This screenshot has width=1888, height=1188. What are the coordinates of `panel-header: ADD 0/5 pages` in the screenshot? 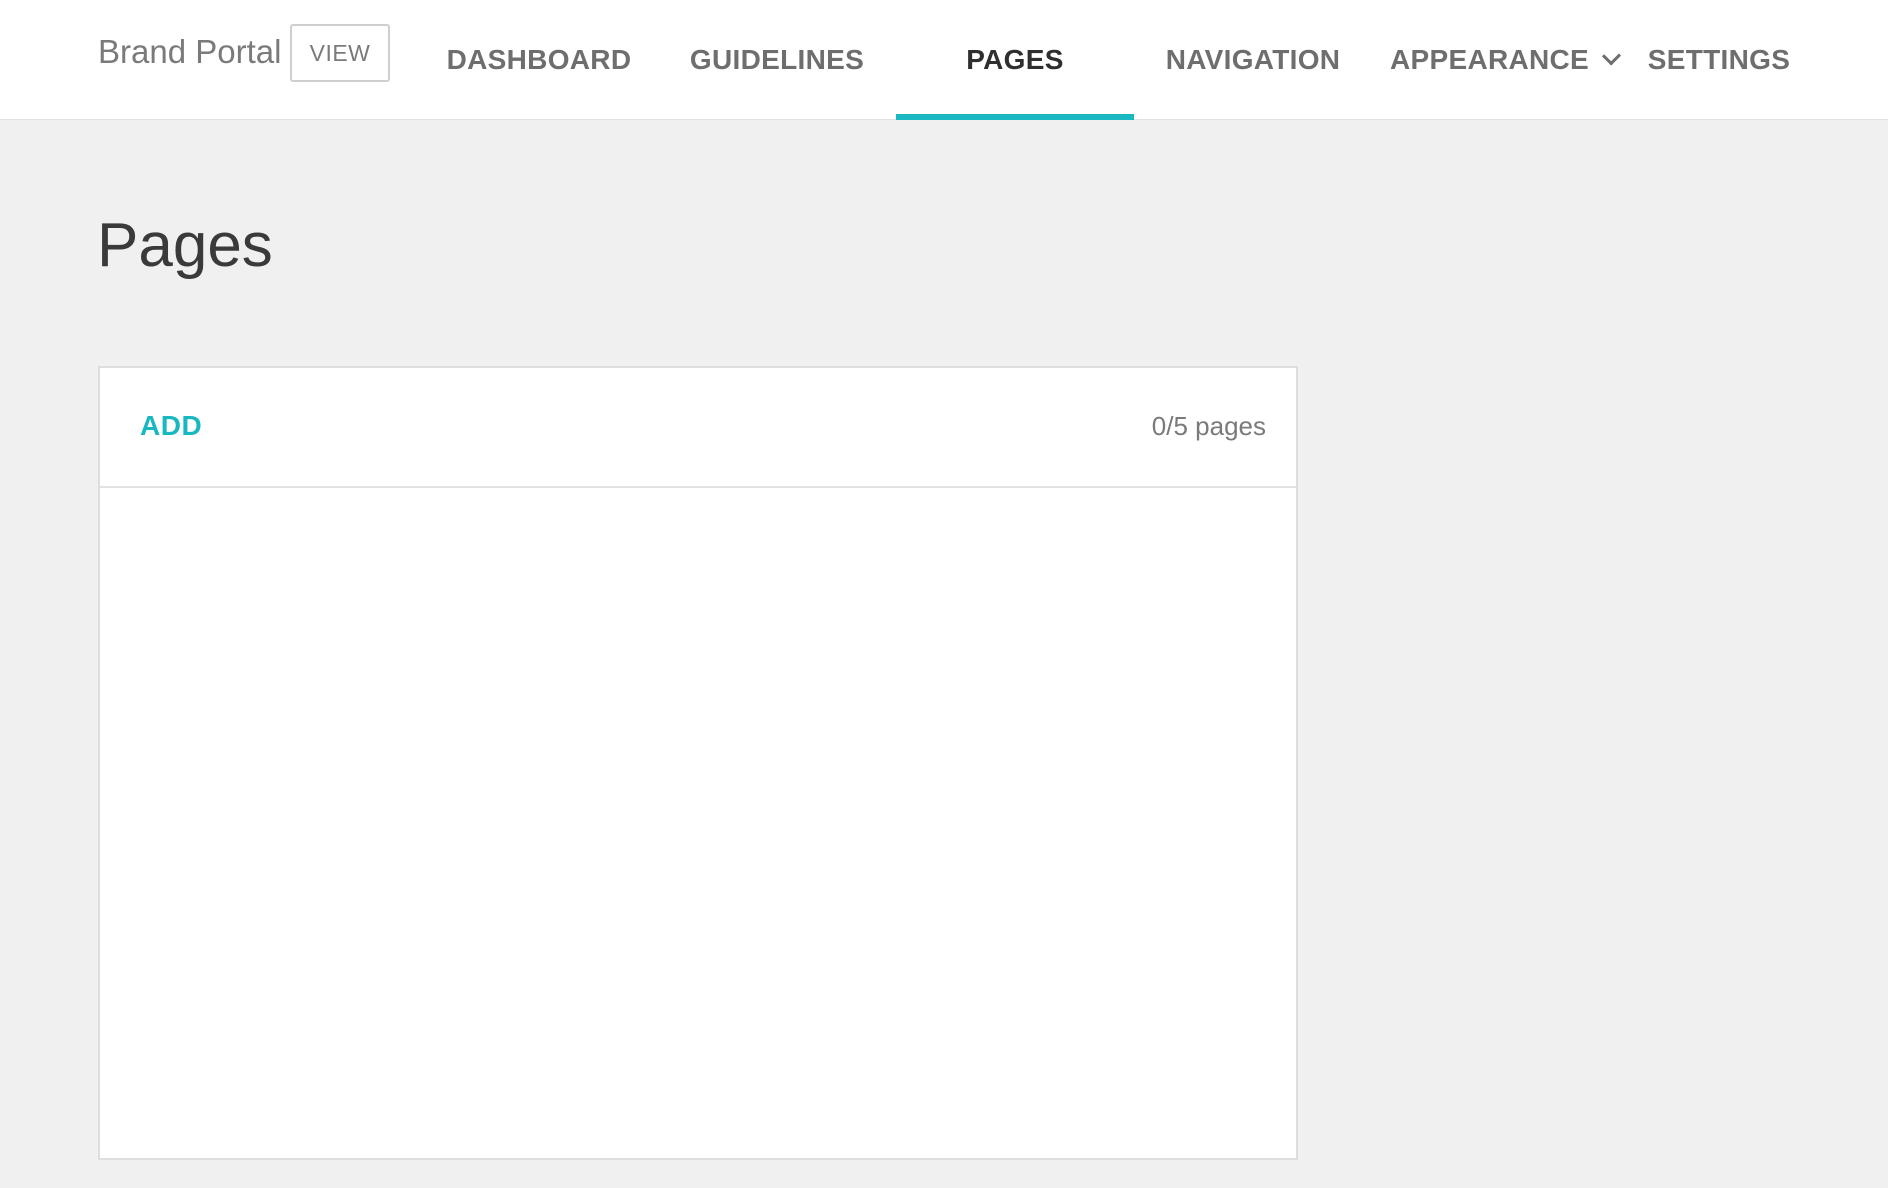 It's located at (698, 428).